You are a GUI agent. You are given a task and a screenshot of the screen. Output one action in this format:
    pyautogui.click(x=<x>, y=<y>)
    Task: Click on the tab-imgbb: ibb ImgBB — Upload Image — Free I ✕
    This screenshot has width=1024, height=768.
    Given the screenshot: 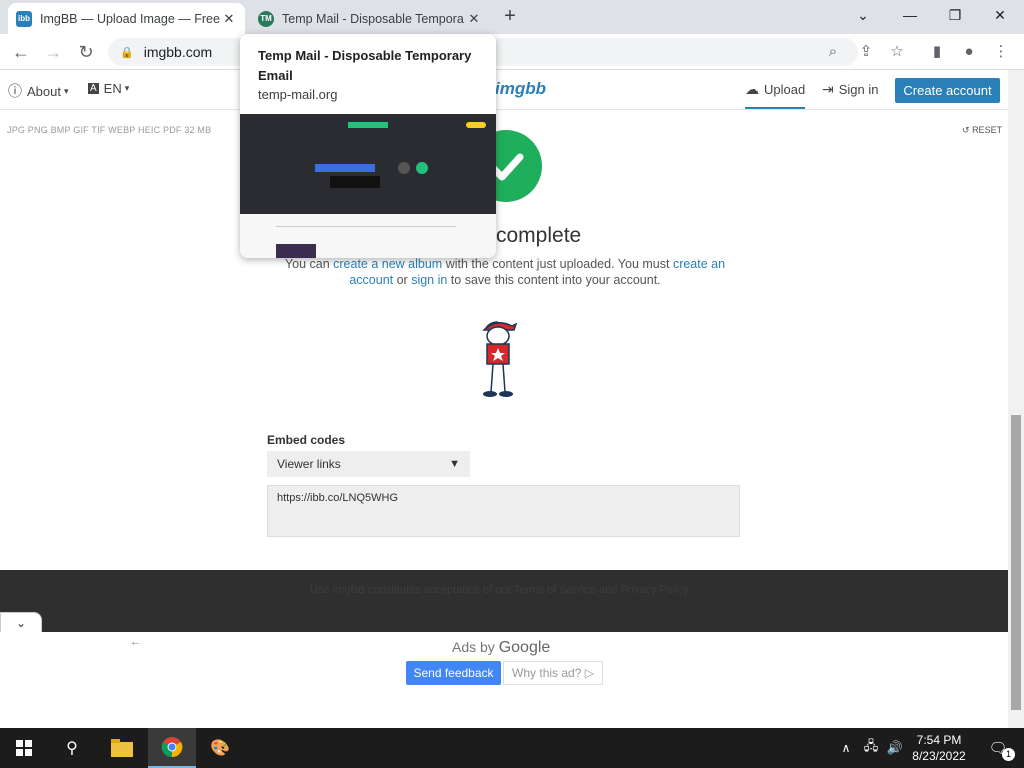 What is the action you would take?
    pyautogui.click(x=126, y=18)
    